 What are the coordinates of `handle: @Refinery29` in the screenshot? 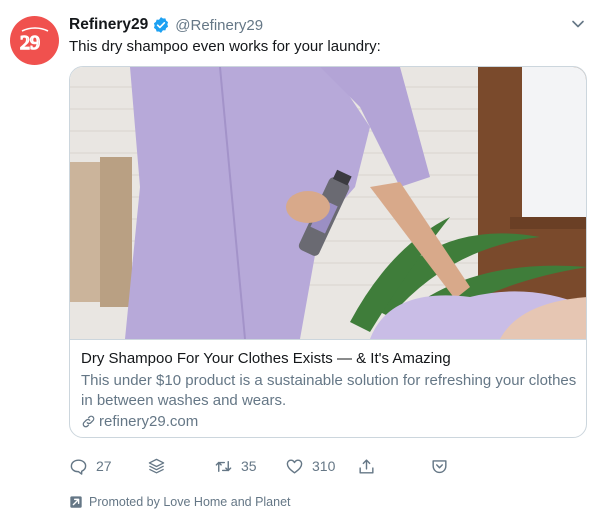 It's located at (219, 25).